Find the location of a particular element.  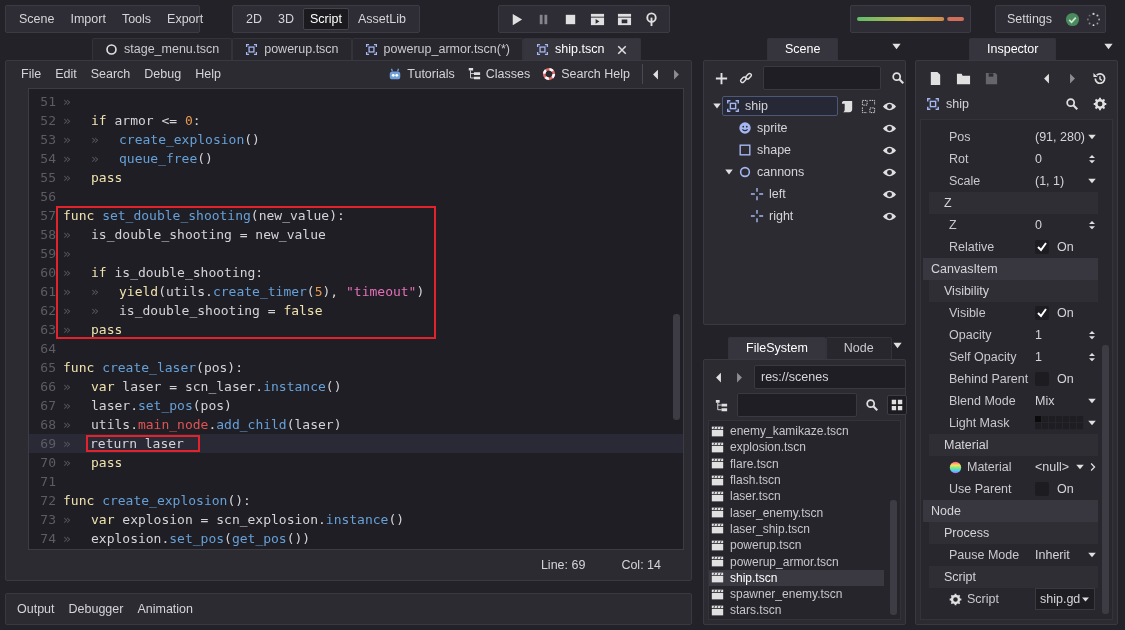

workspace-tab: AssetLib is located at coordinates (381, 19).